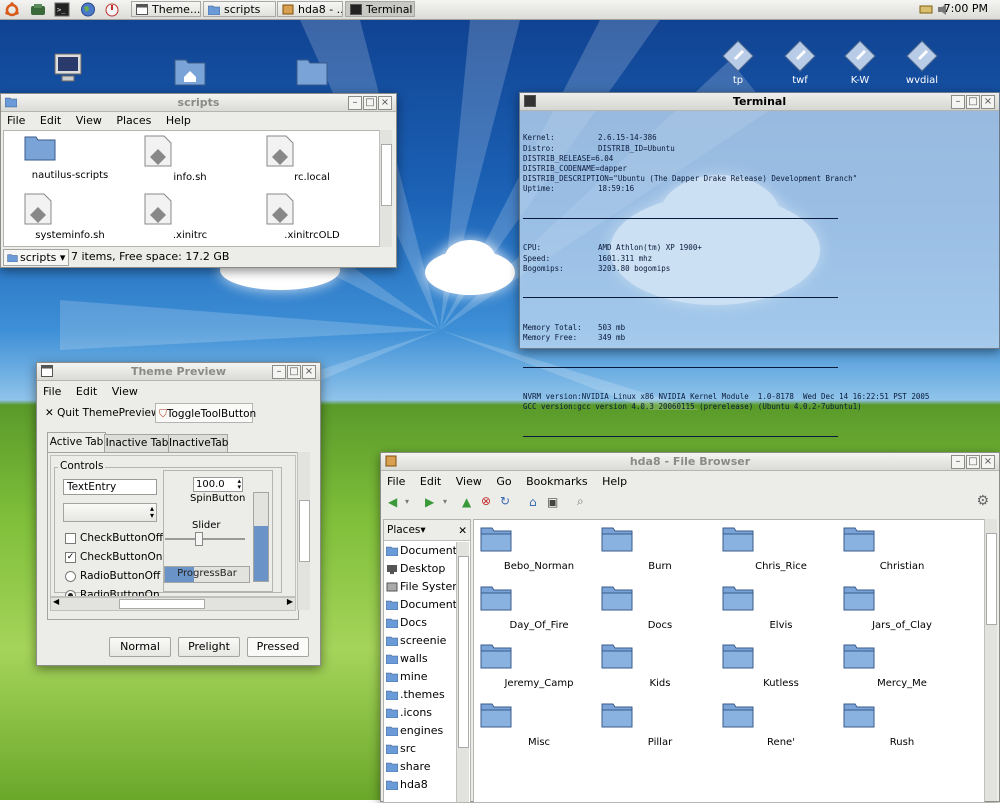 This screenshot has width=1000, height=803. What do you see at coordinates (423, 587) in the screenshot?
I see `sidebar-item: File System` at bounding box center [423, 587].